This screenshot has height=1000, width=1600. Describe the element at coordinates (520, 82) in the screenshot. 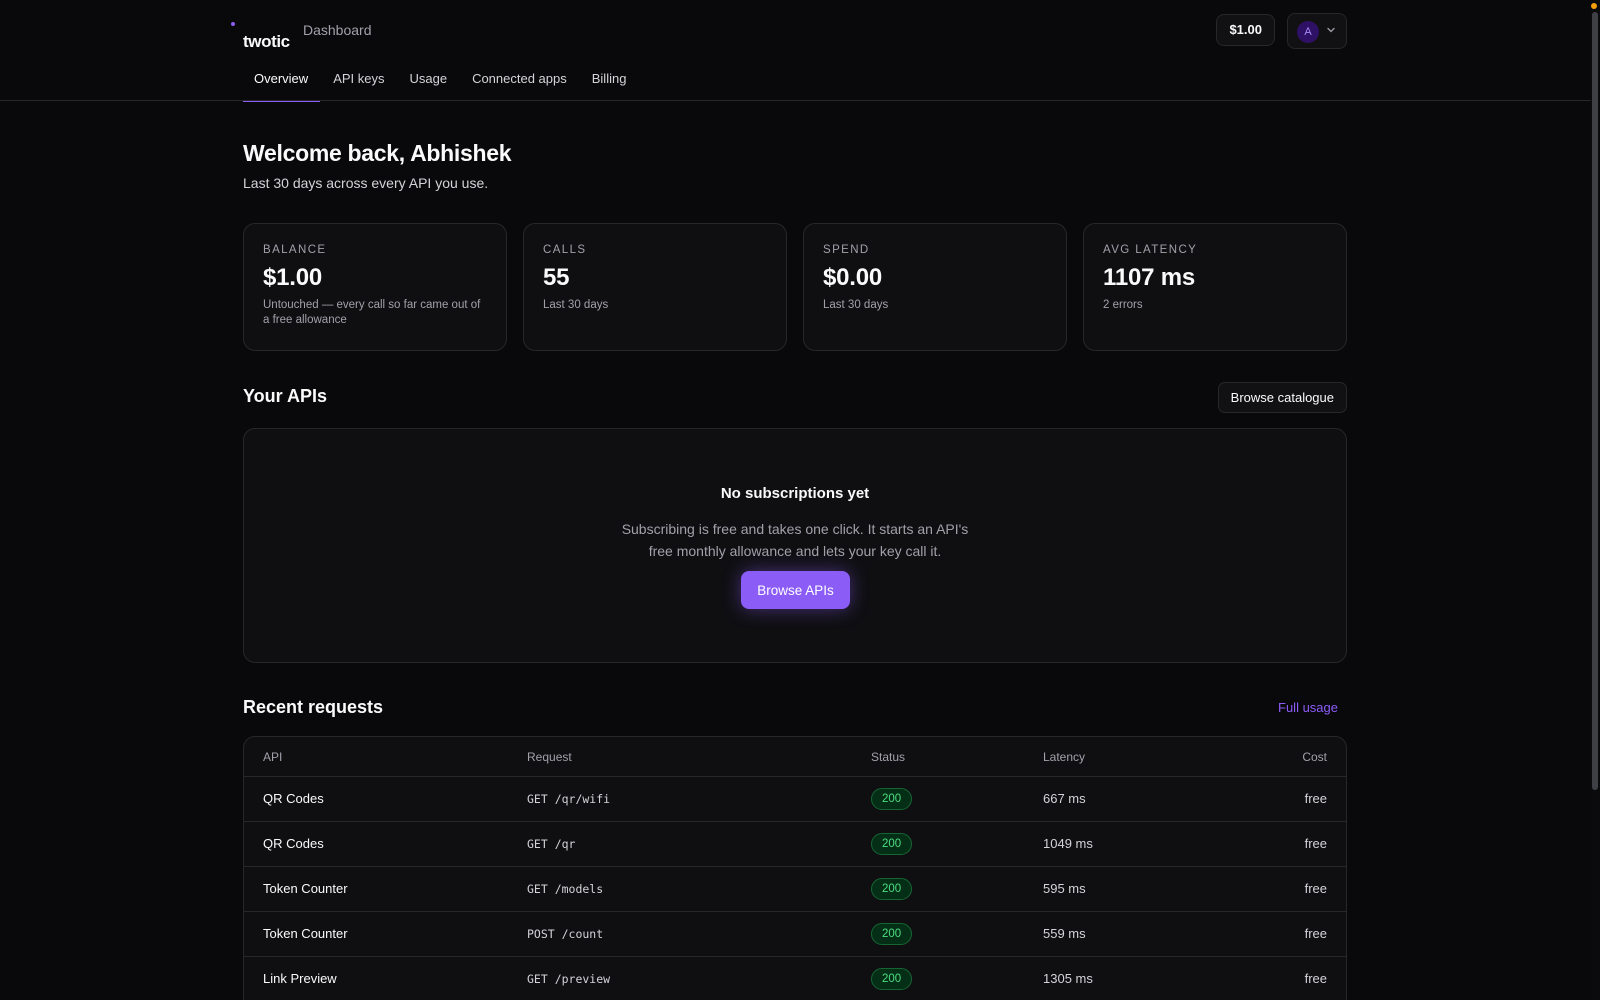

I see `tab-connected-apps: Connected apps` at that location.